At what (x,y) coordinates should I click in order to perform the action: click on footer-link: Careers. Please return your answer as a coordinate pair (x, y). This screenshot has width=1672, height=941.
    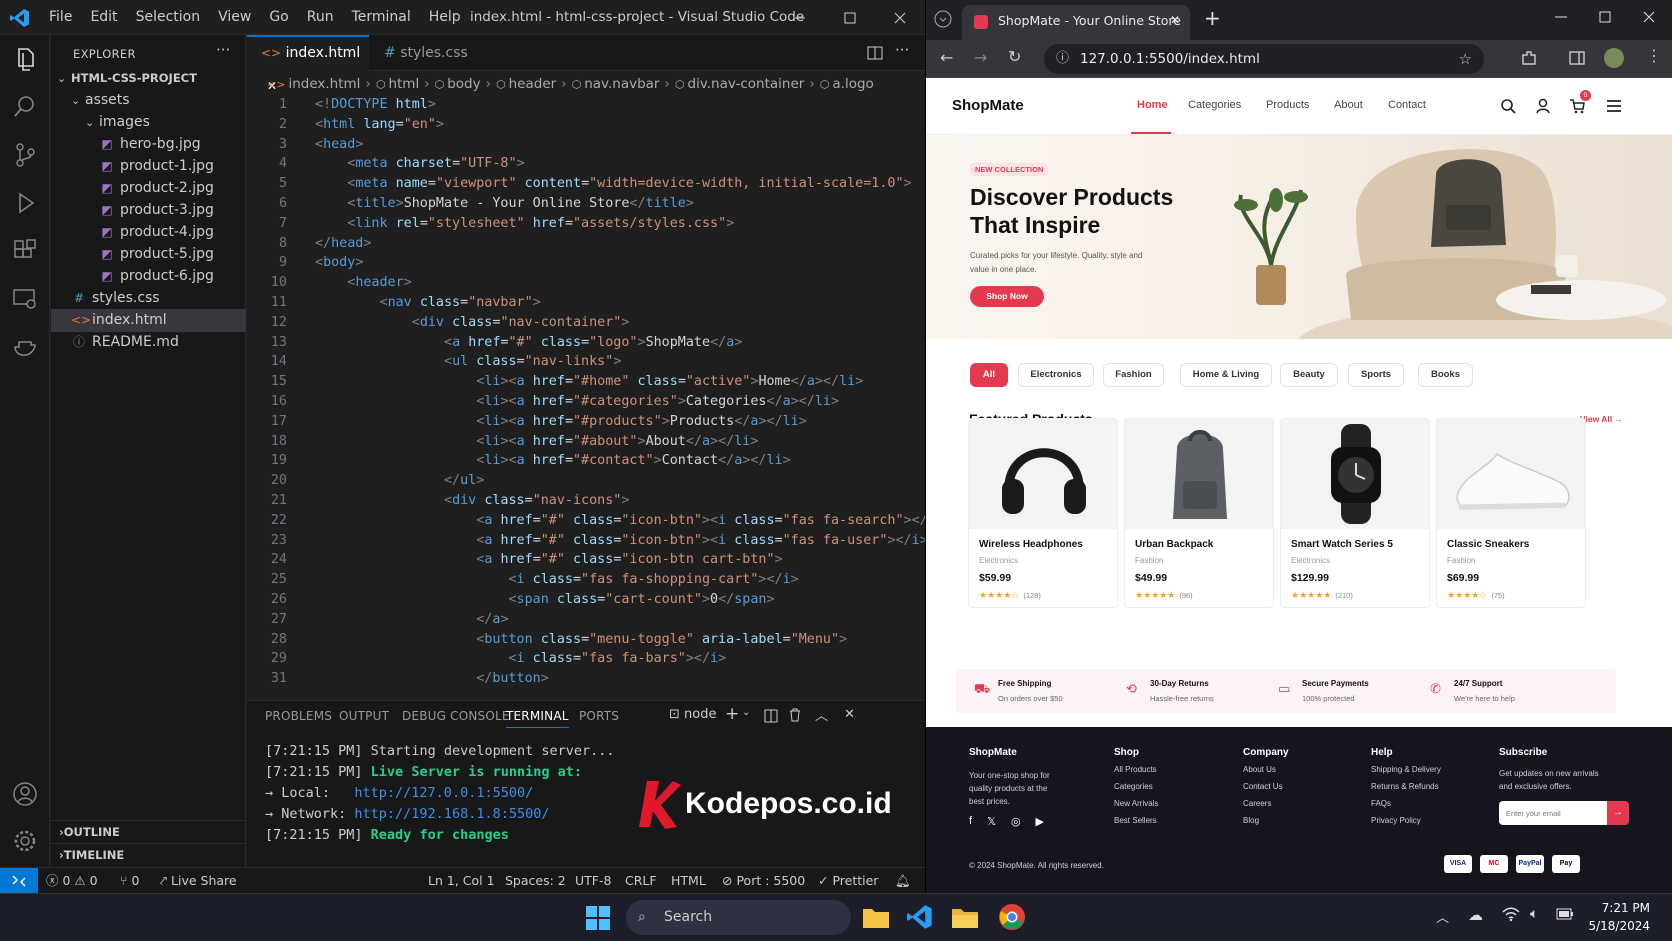
    Looking at the image, I should click on (1257, 803).